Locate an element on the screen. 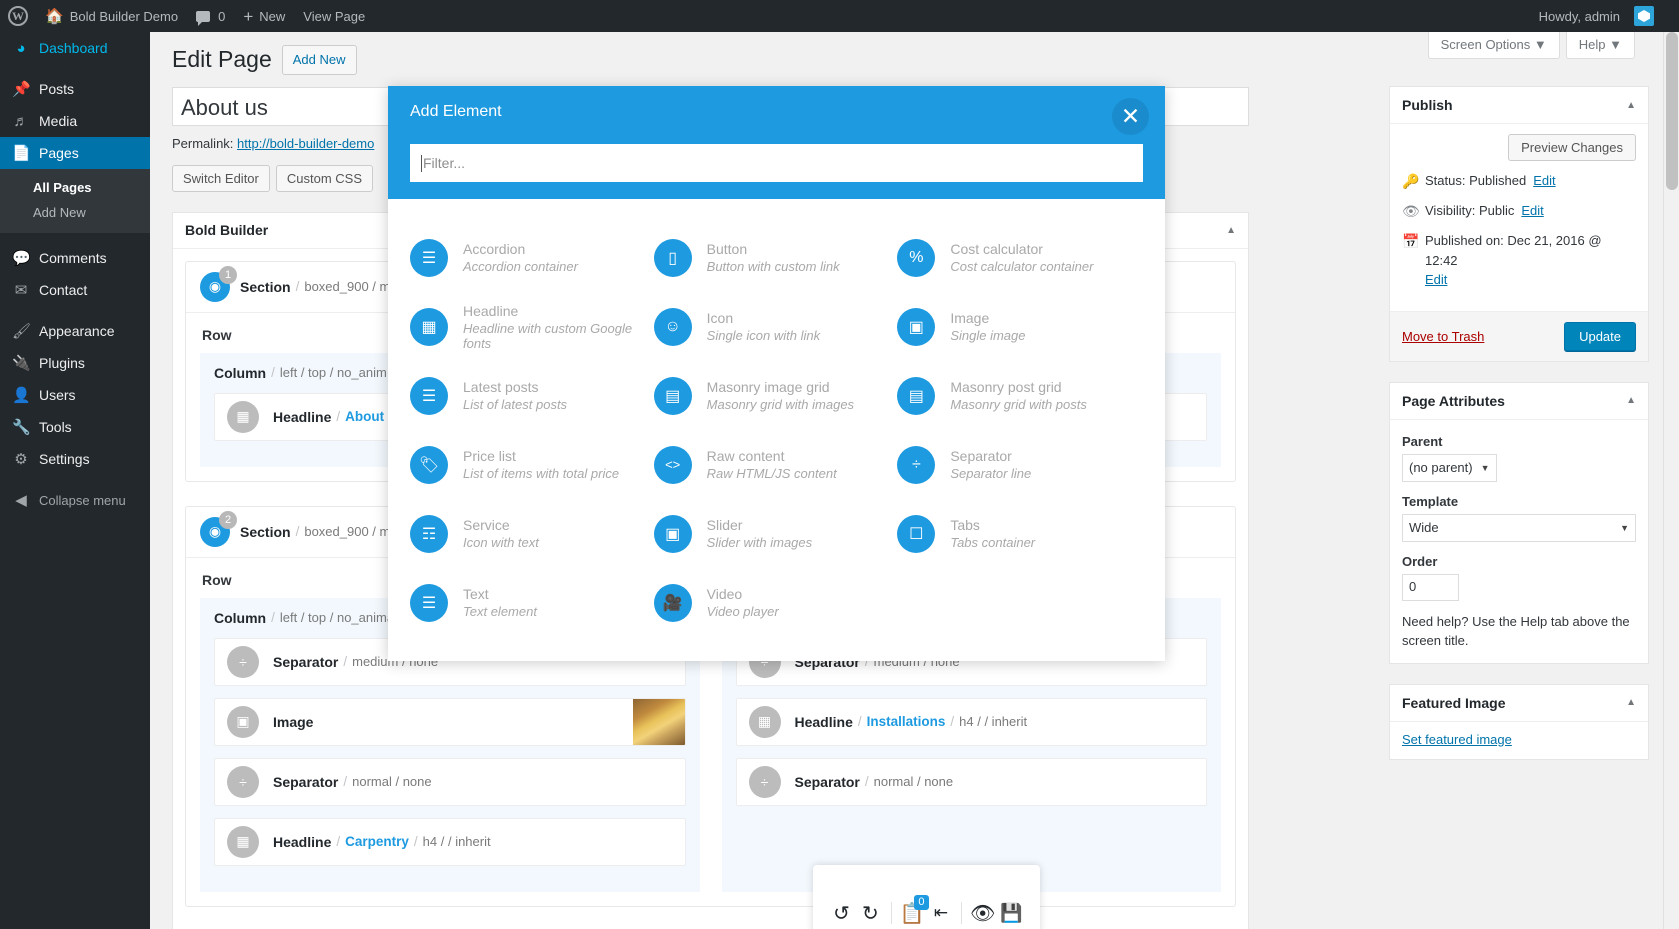 The height and width of the screenshot is (929, 1679). sidebar-item-comments: 💬 Comments is located at coordinates (75, 258).